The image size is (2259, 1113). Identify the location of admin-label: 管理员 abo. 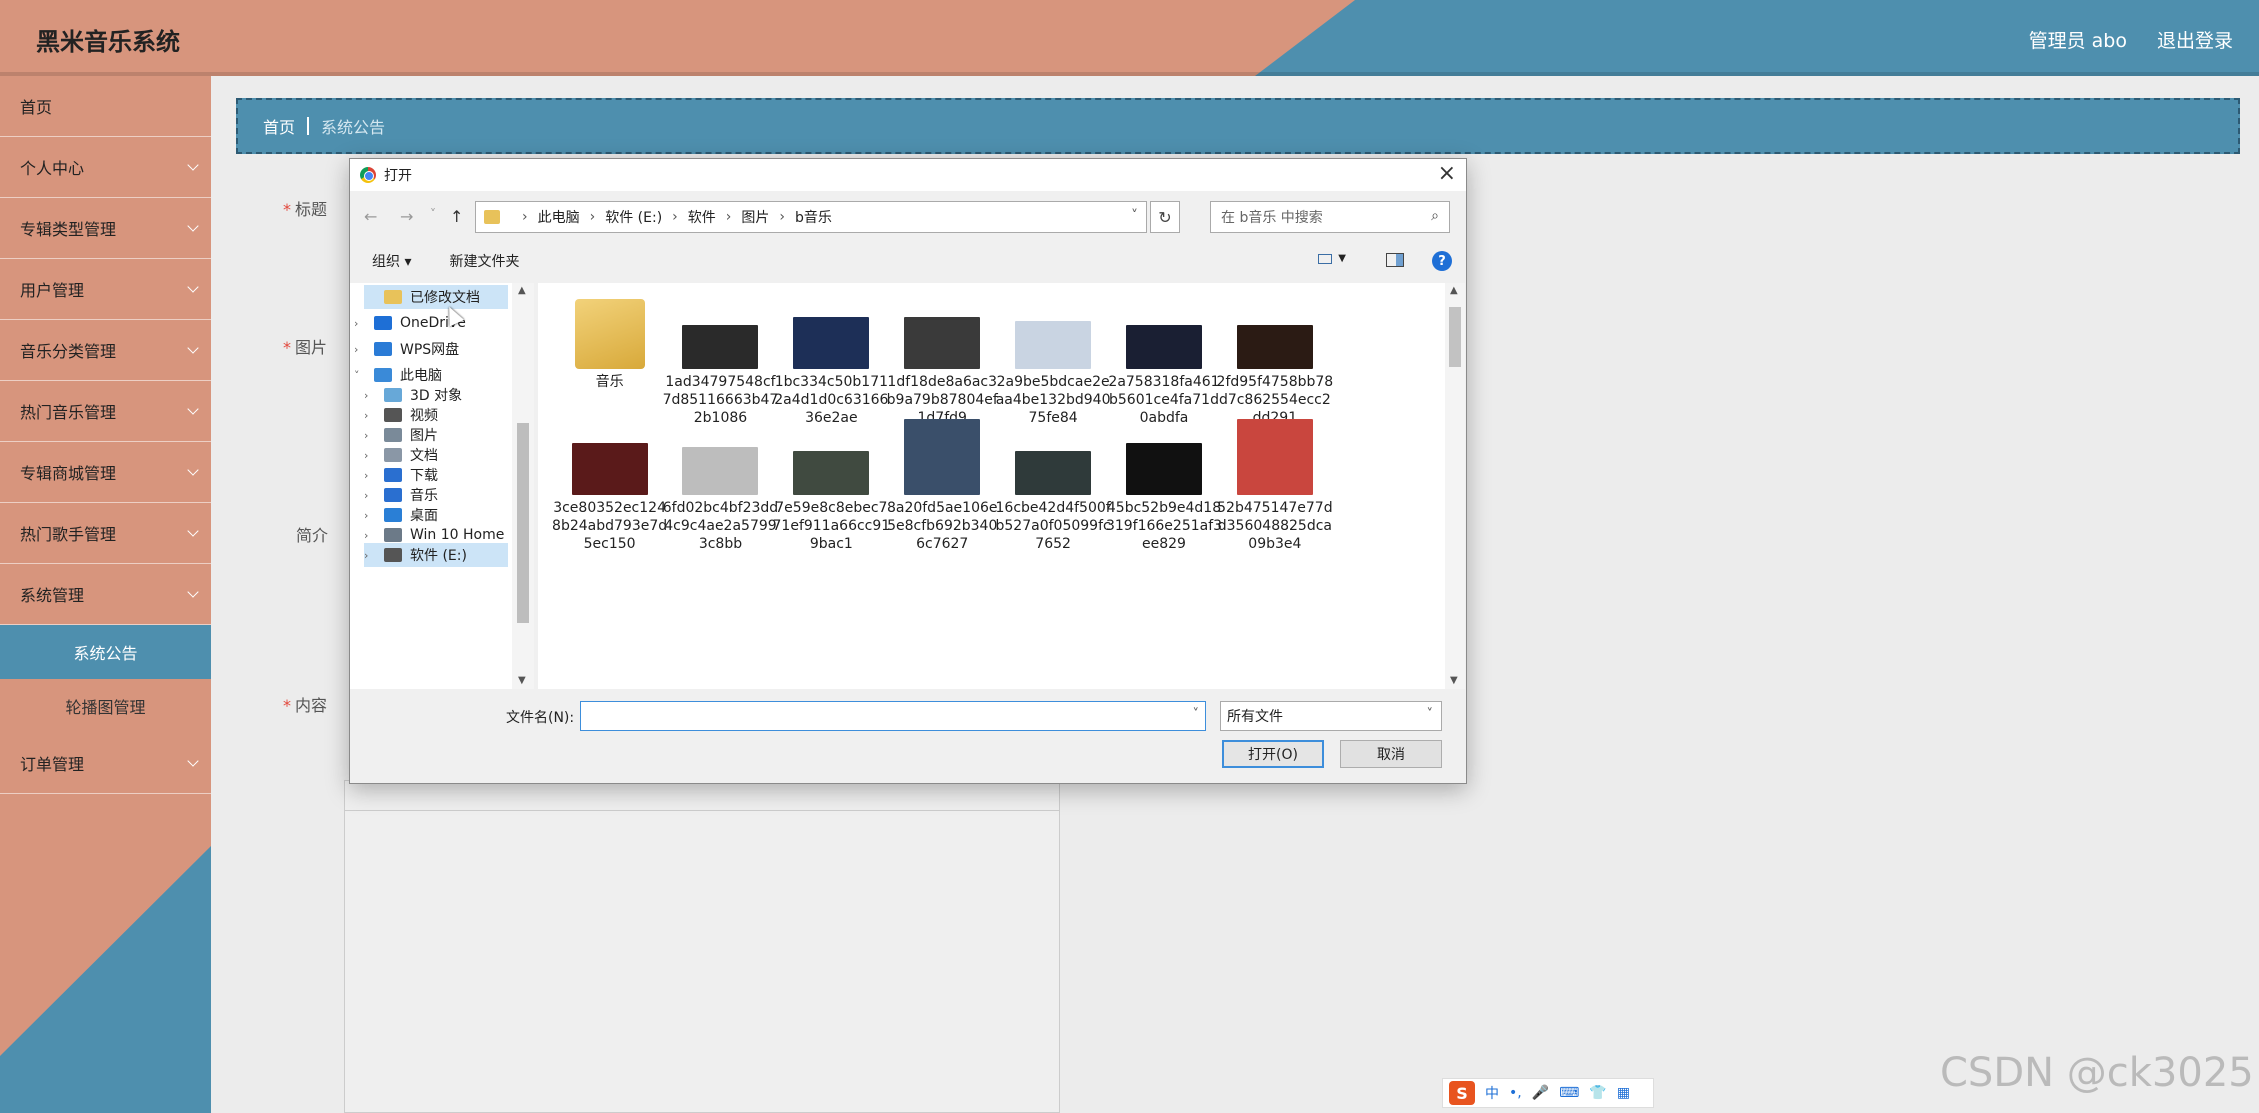
(2077, 41).